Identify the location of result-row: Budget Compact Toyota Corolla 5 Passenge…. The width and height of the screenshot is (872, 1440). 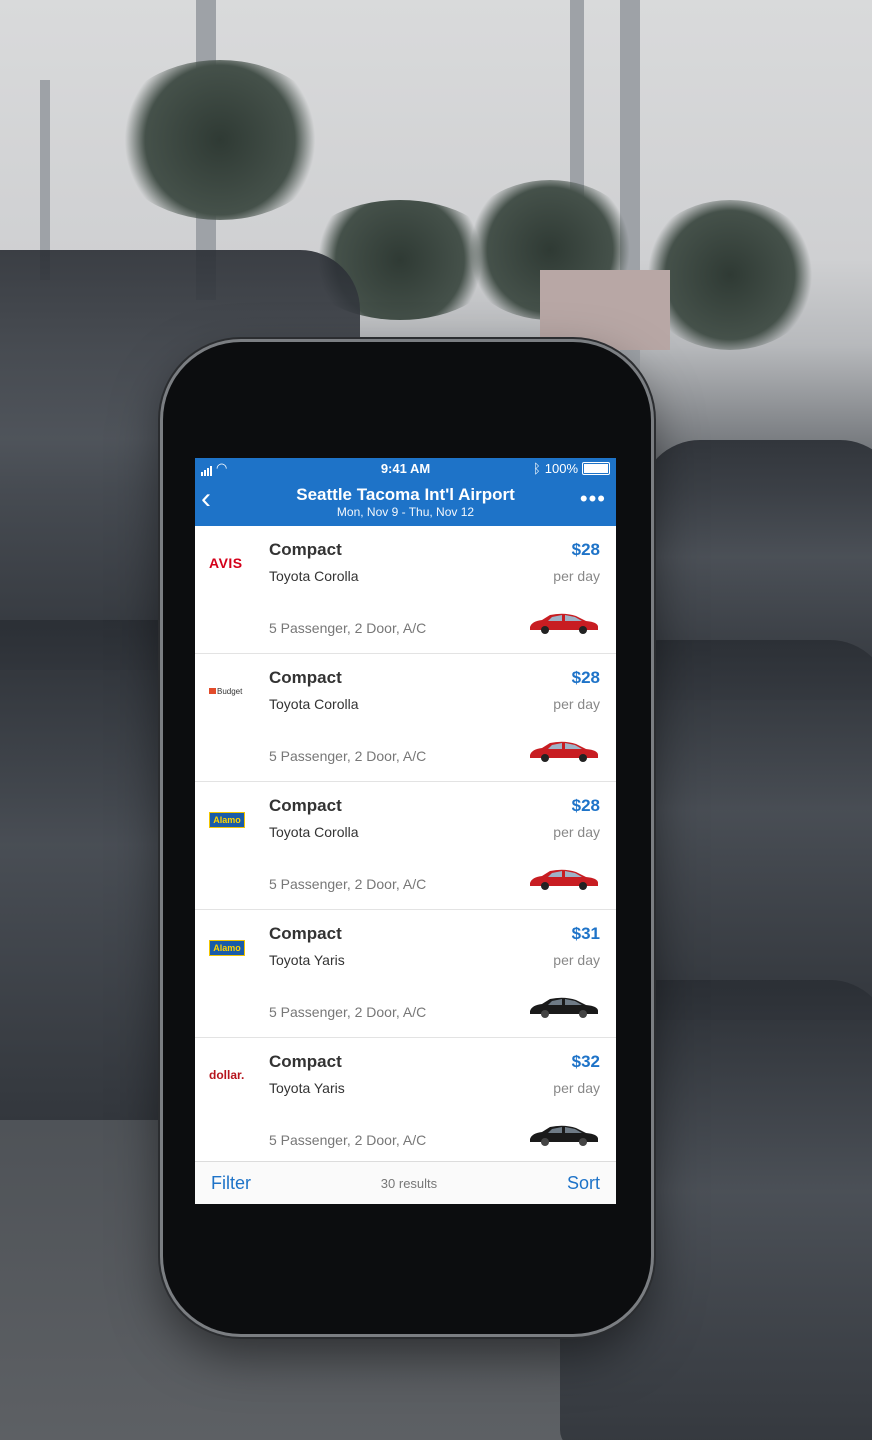
(405, 718).